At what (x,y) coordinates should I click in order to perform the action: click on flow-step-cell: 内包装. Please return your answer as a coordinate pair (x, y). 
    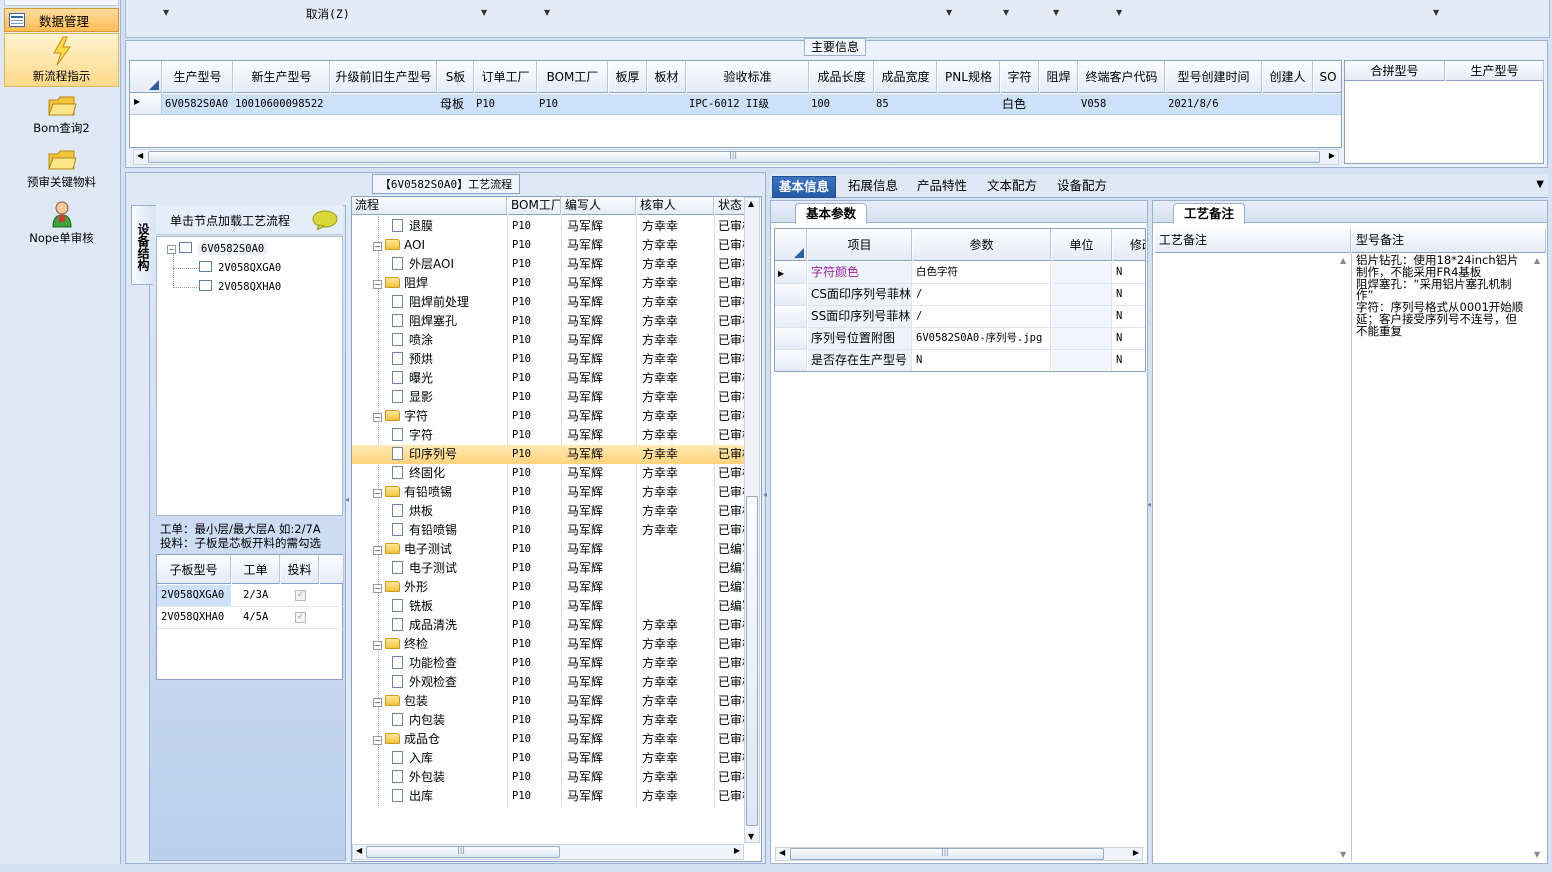
    Looking at the image, I should click on (418, 720).